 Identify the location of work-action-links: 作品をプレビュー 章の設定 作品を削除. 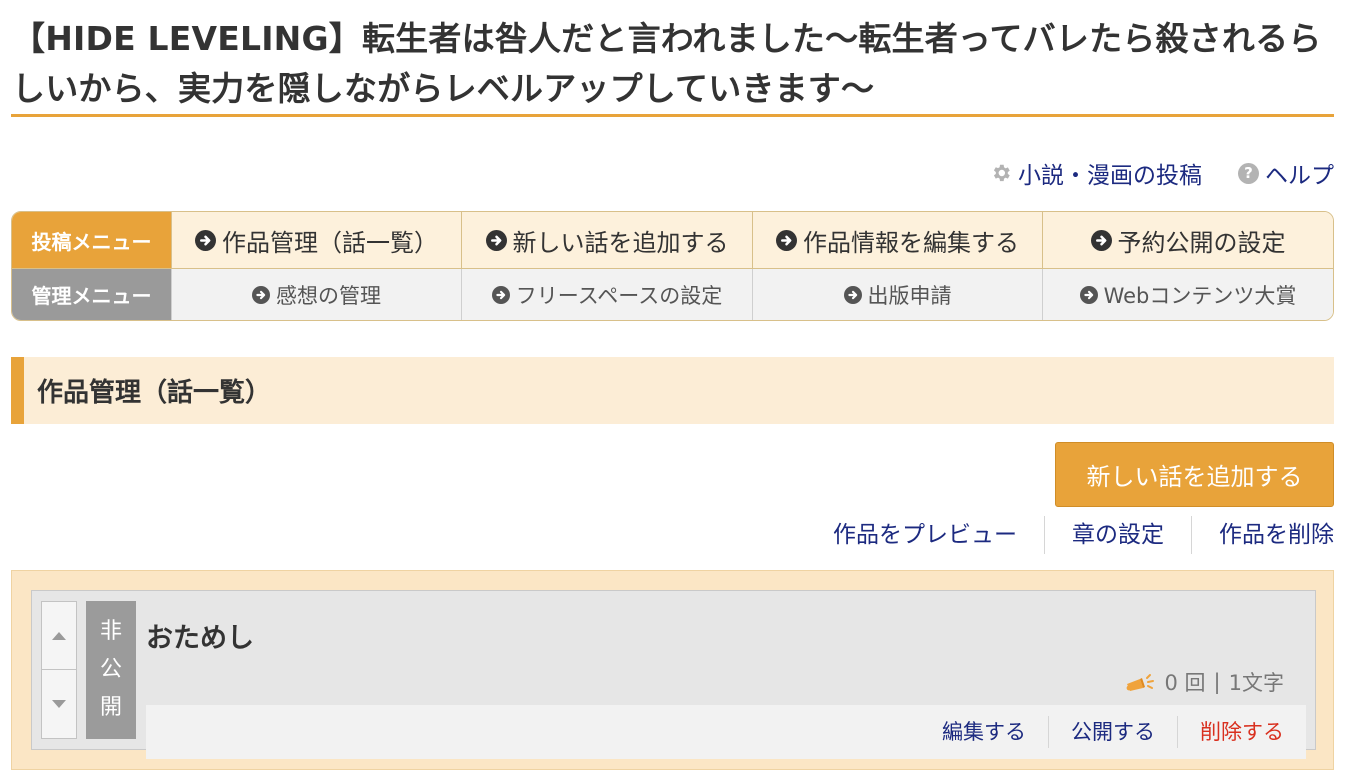
(1070, 535).